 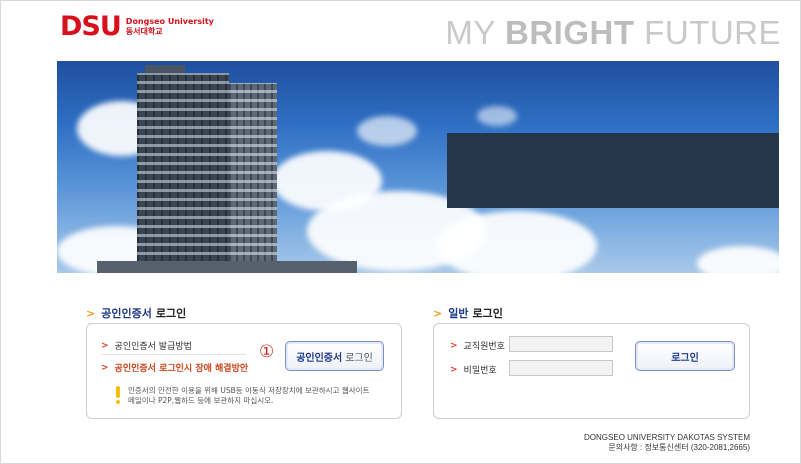 I want to click on cert-login-title: > 공인인증서 로그인, so click(x=136, y=313).